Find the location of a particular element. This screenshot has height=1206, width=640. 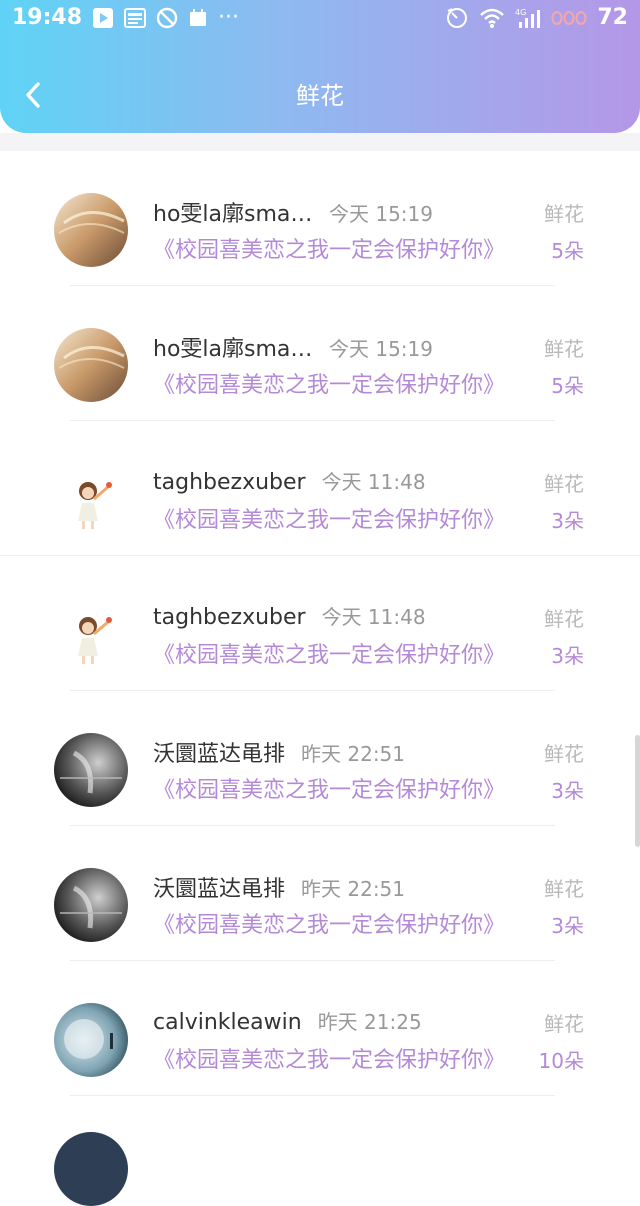

username: calvinkleawin is located at coordinates (227, 1022).